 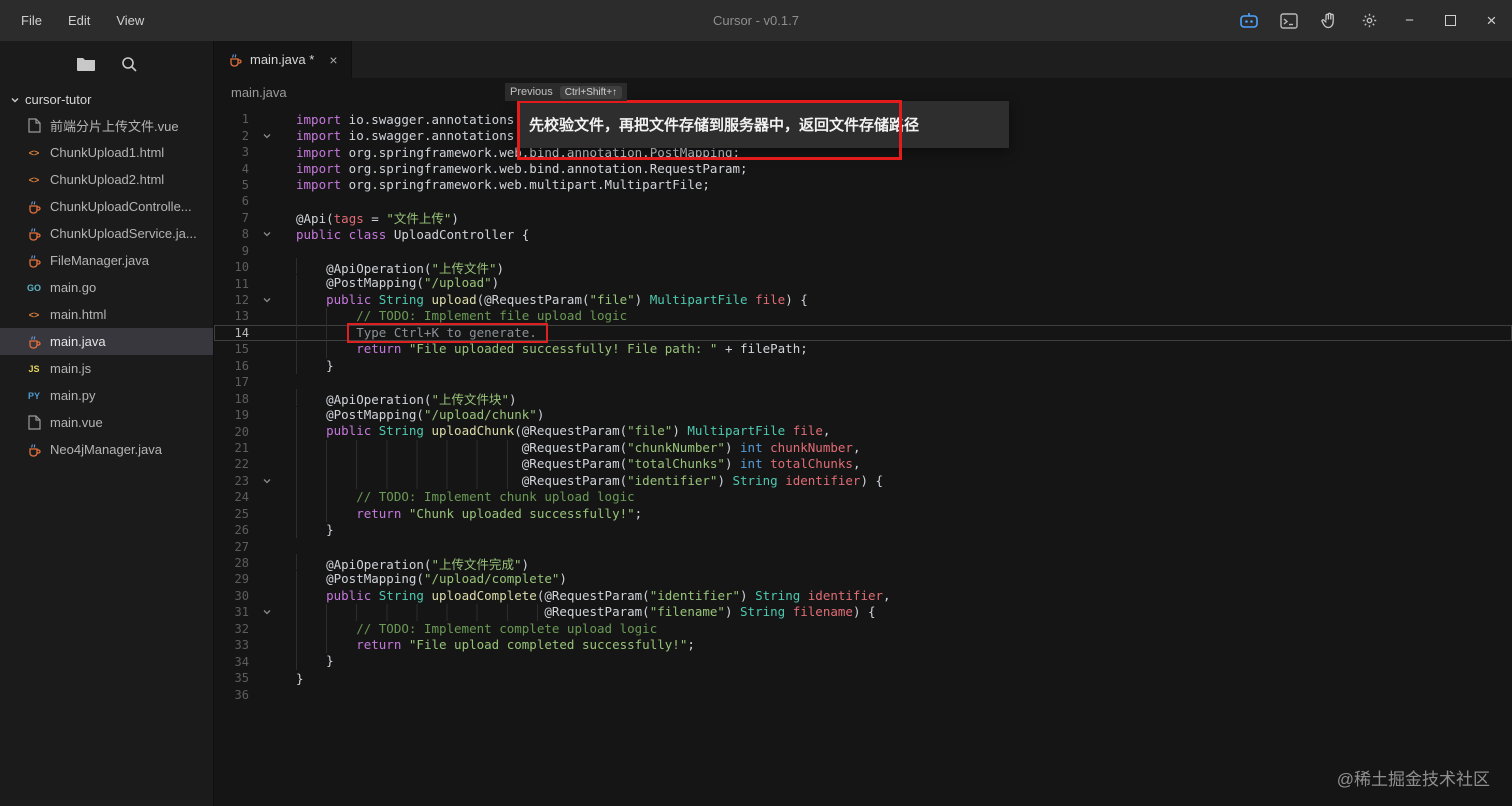 What do you see at coordinates (106, 395) in the screenshot?
I see `tree-item: PY main.py` at bounding box center [106, 395].